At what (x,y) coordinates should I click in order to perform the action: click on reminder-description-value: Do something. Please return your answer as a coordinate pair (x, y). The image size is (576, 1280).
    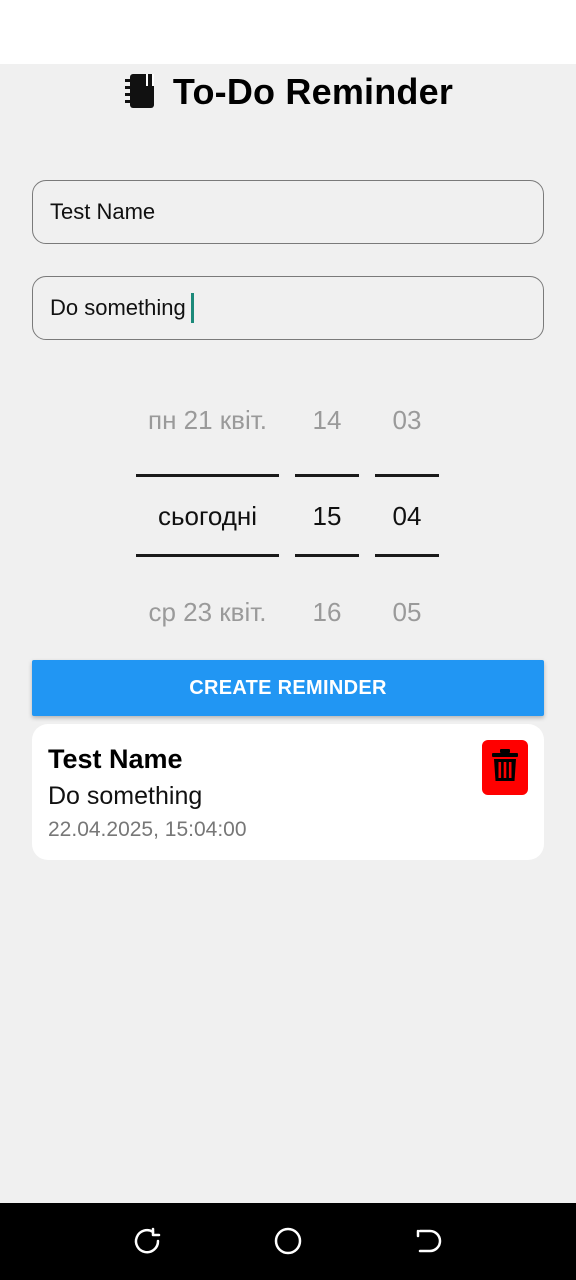
    Looking at the image, I should click on (118, 307).